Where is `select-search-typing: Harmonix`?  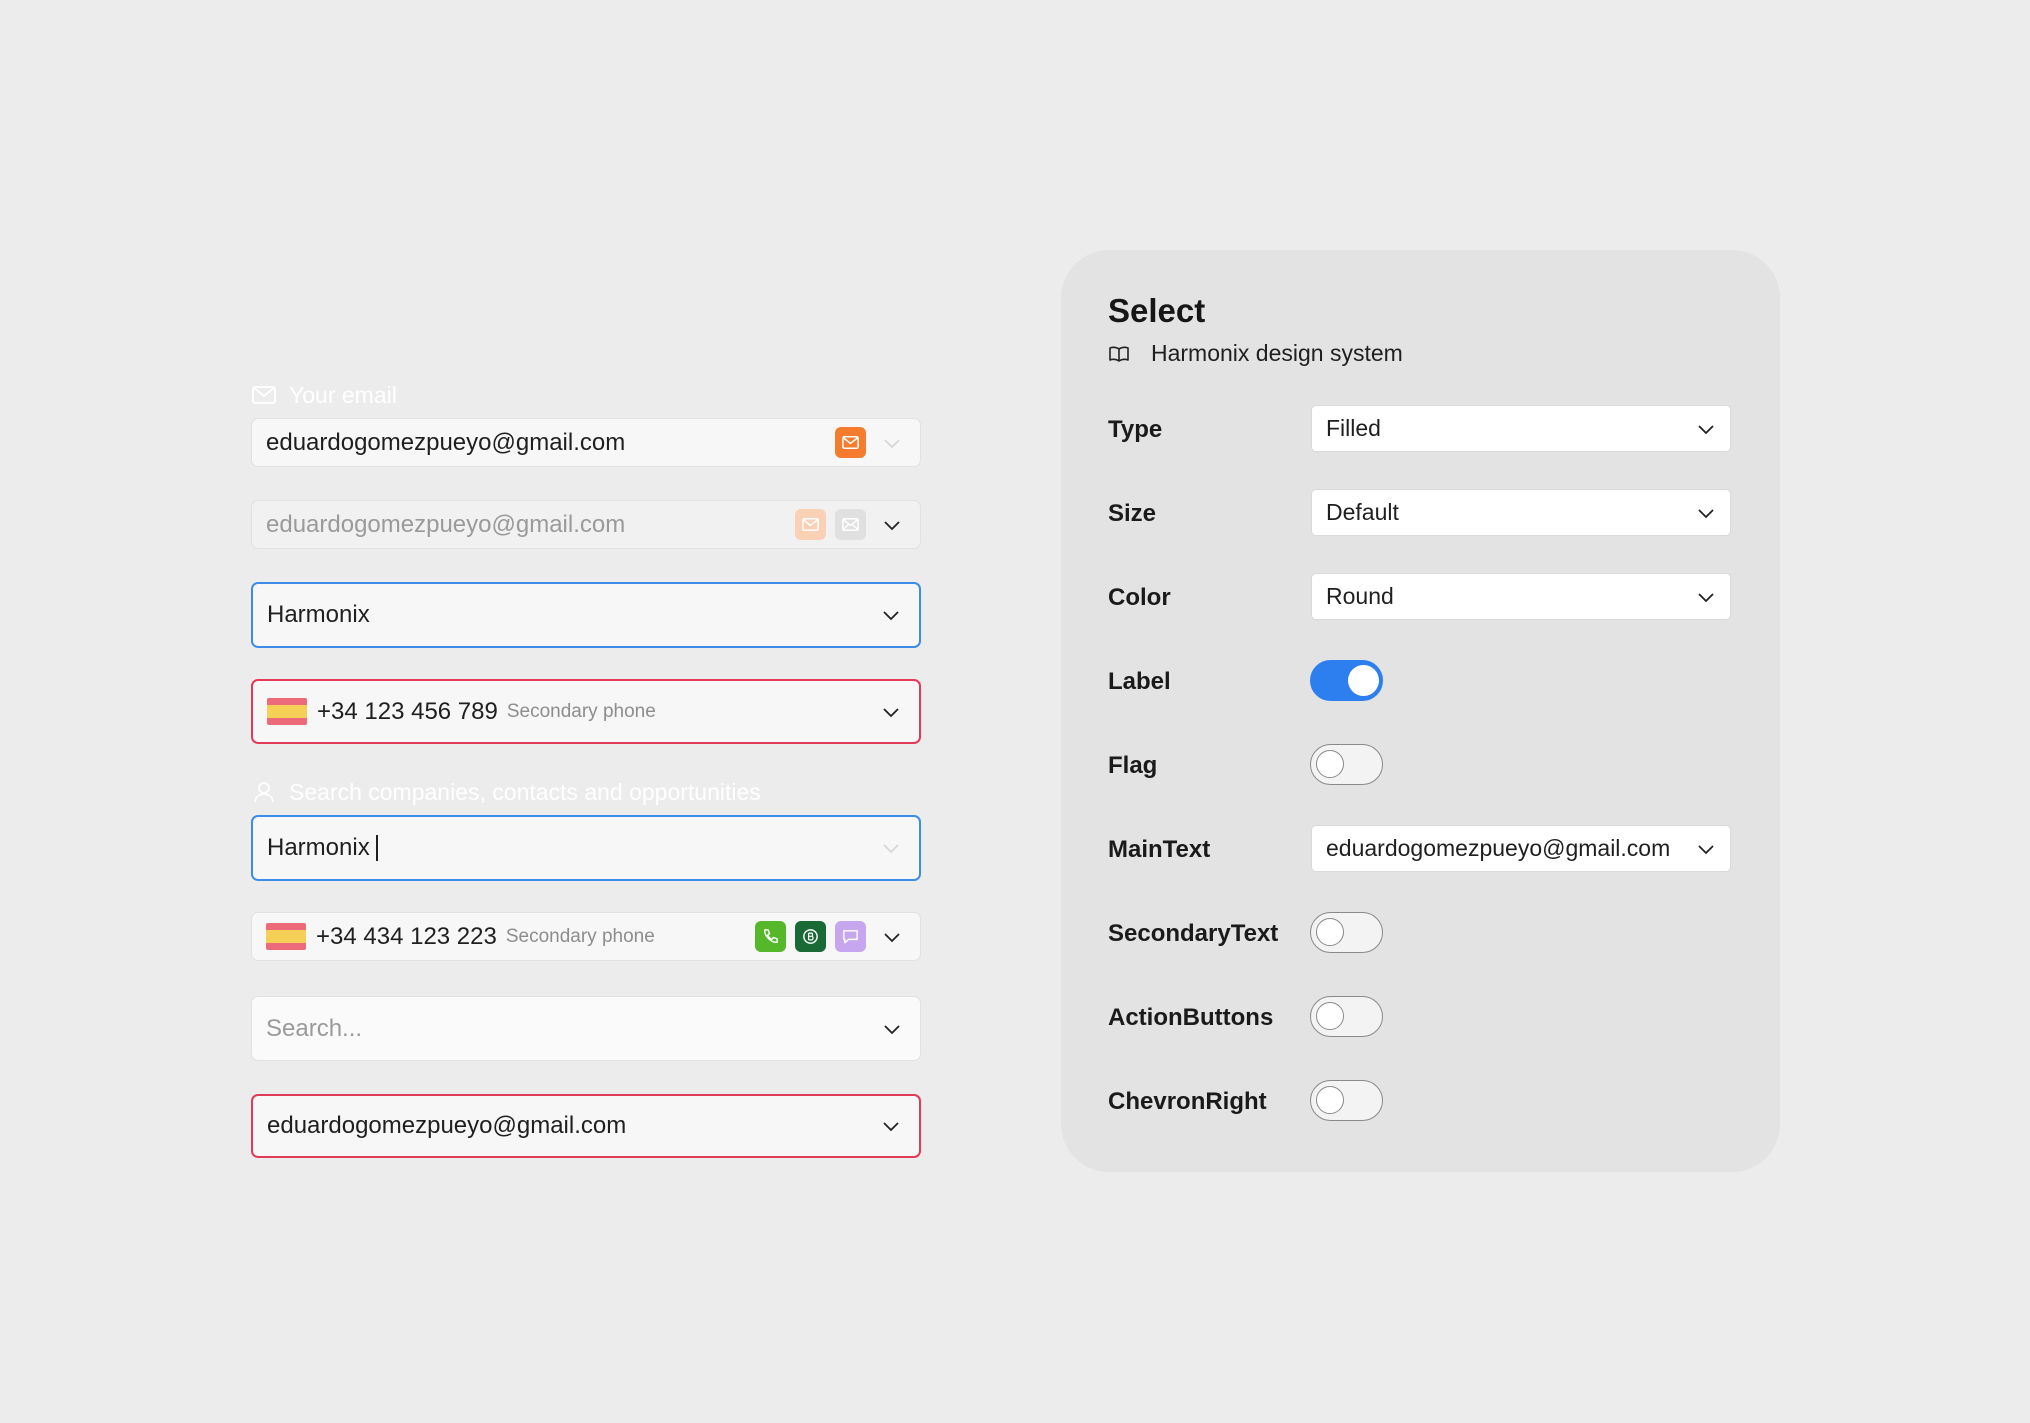 select-search-typing: Harmonix is located at coordinates (586, 848).